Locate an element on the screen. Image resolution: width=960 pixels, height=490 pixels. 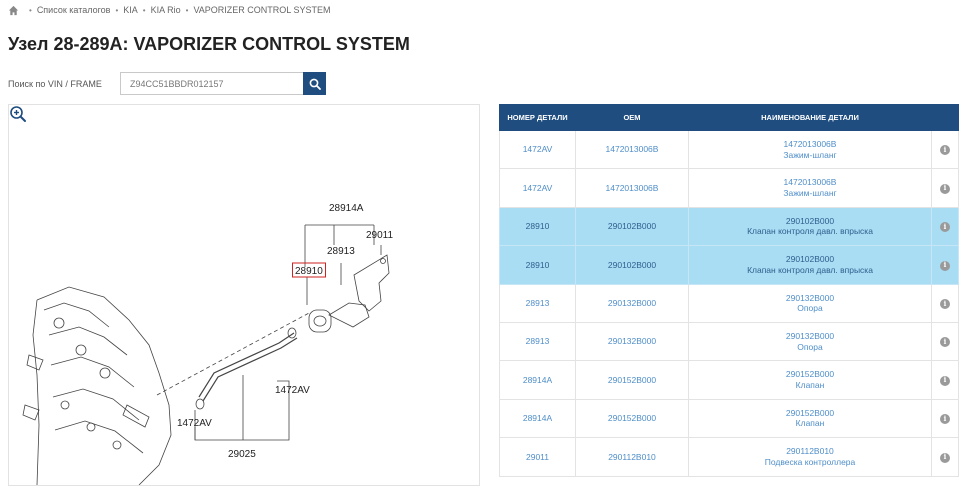
oem-cell: 290112B010 is located at coordinates (632, 457).